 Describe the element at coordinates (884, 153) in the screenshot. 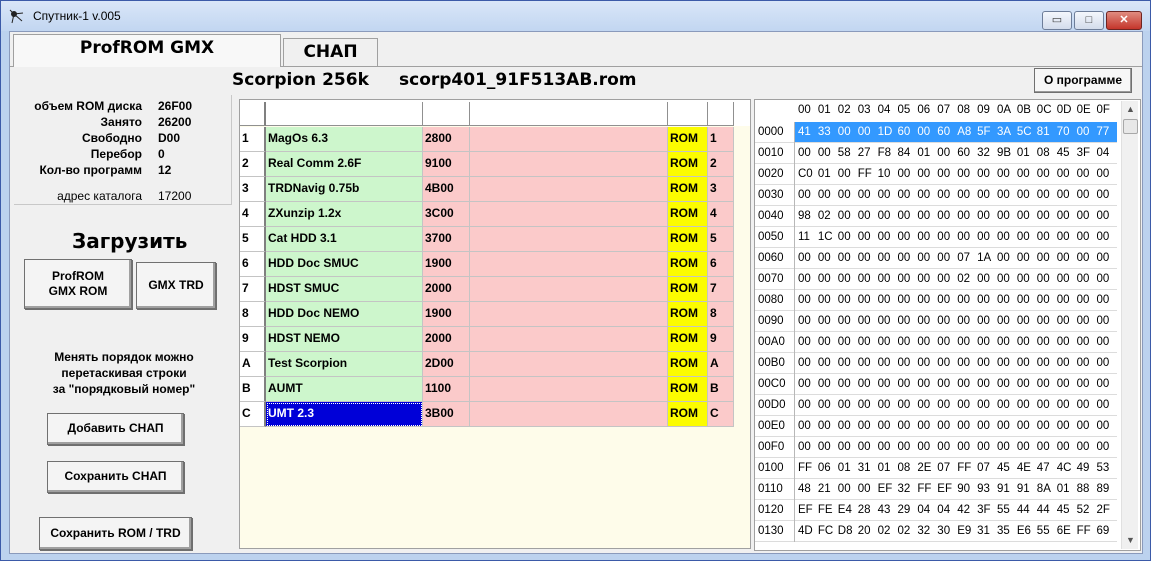

I see `hex-byte: F8` at that location.